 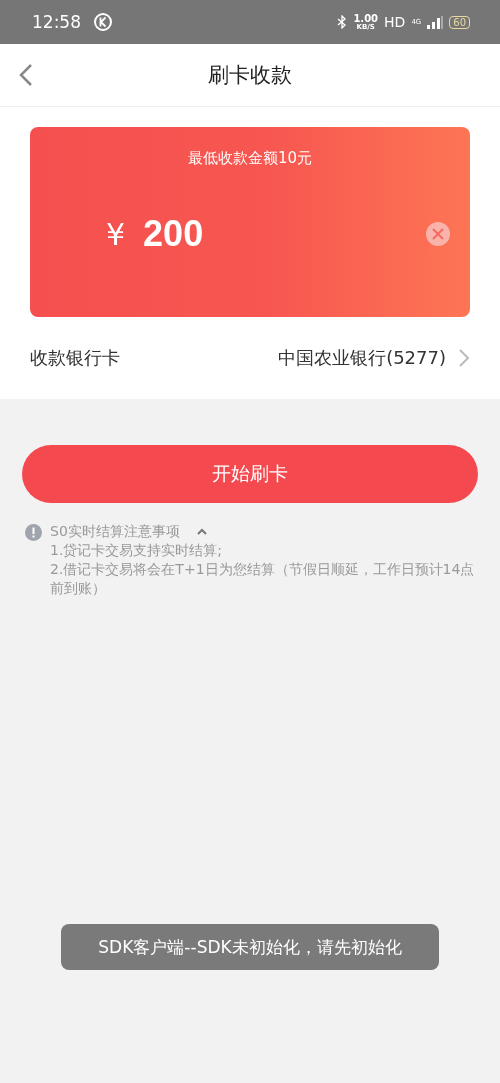 I want to click on bank-card-label: 收款银行卡, so click(x=75, y=358).